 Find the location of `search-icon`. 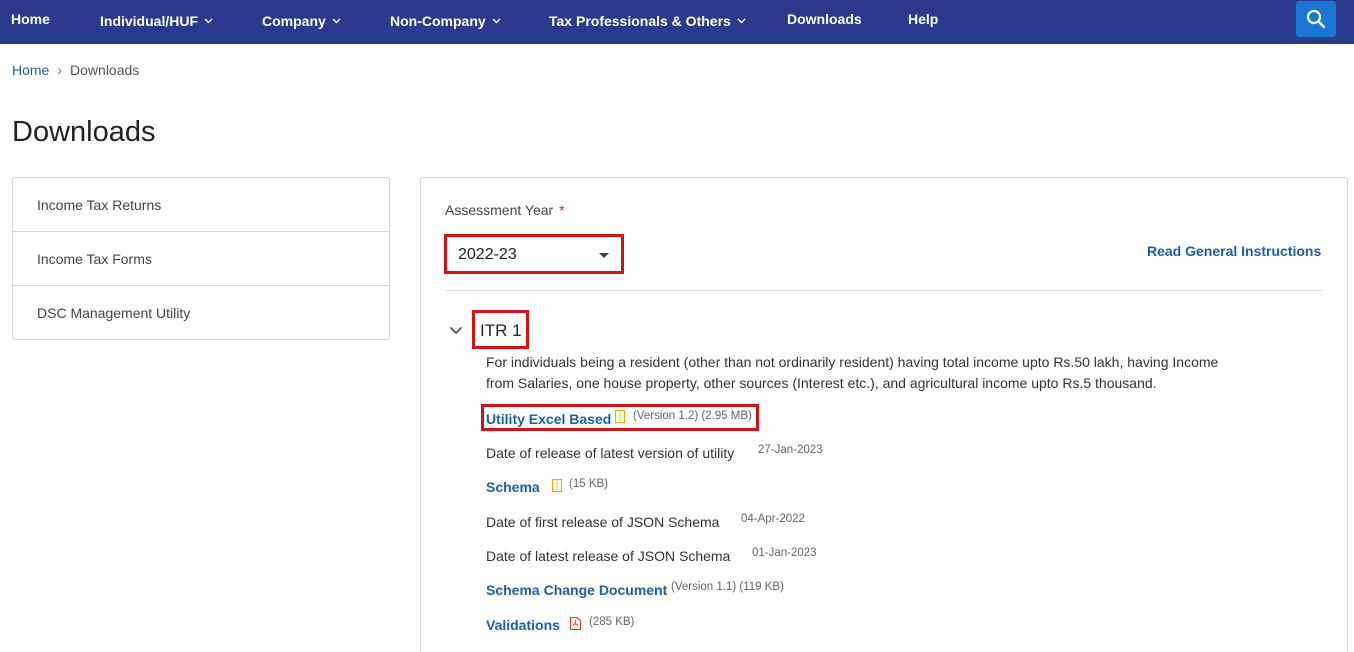

search-icon is located at coordinates (1316, 19).